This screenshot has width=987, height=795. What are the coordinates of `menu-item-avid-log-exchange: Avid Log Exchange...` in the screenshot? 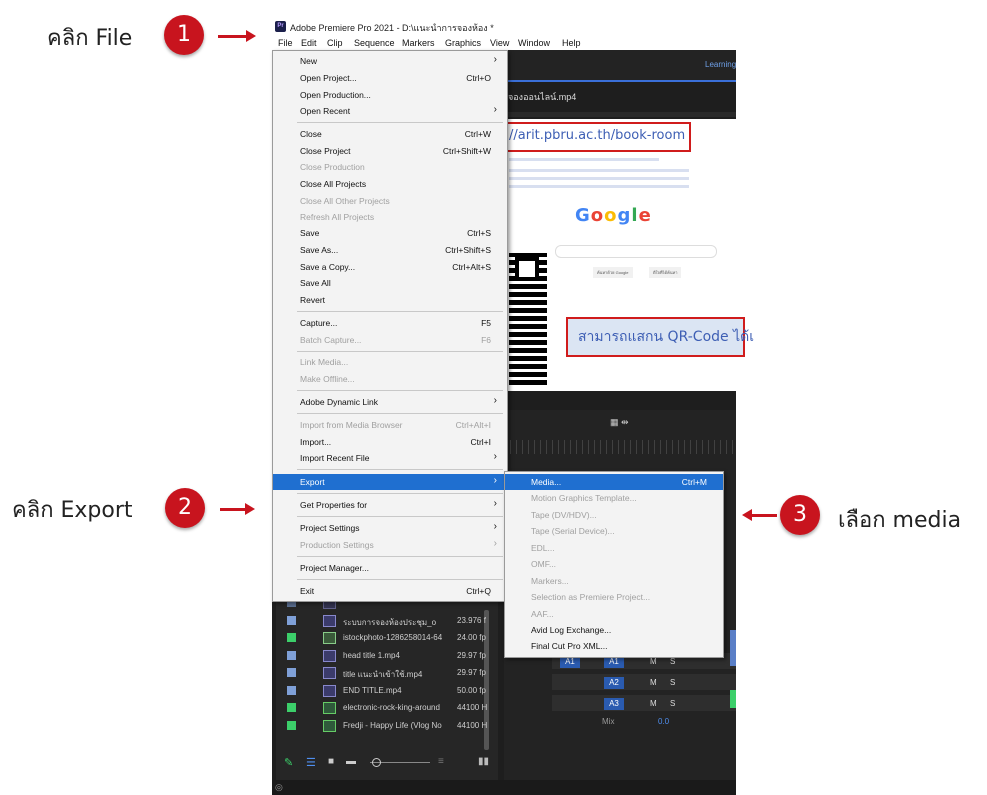 It's located at (614, 630).